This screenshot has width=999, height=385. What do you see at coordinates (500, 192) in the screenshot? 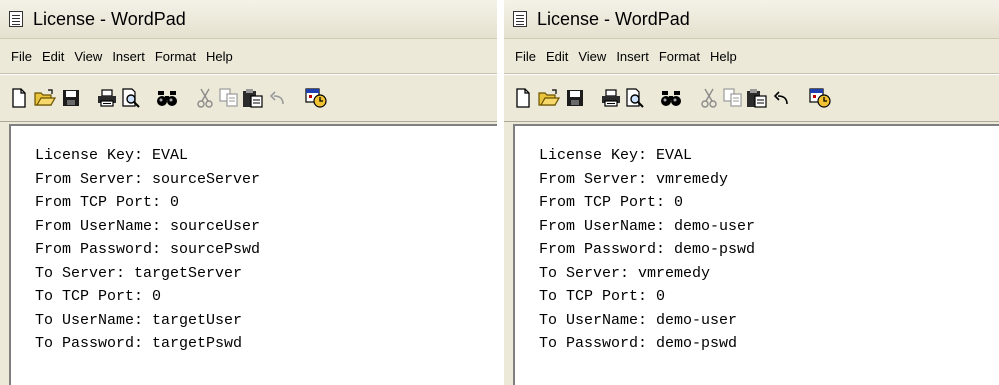
I see `window-divider` at bounding box center [500, 192].